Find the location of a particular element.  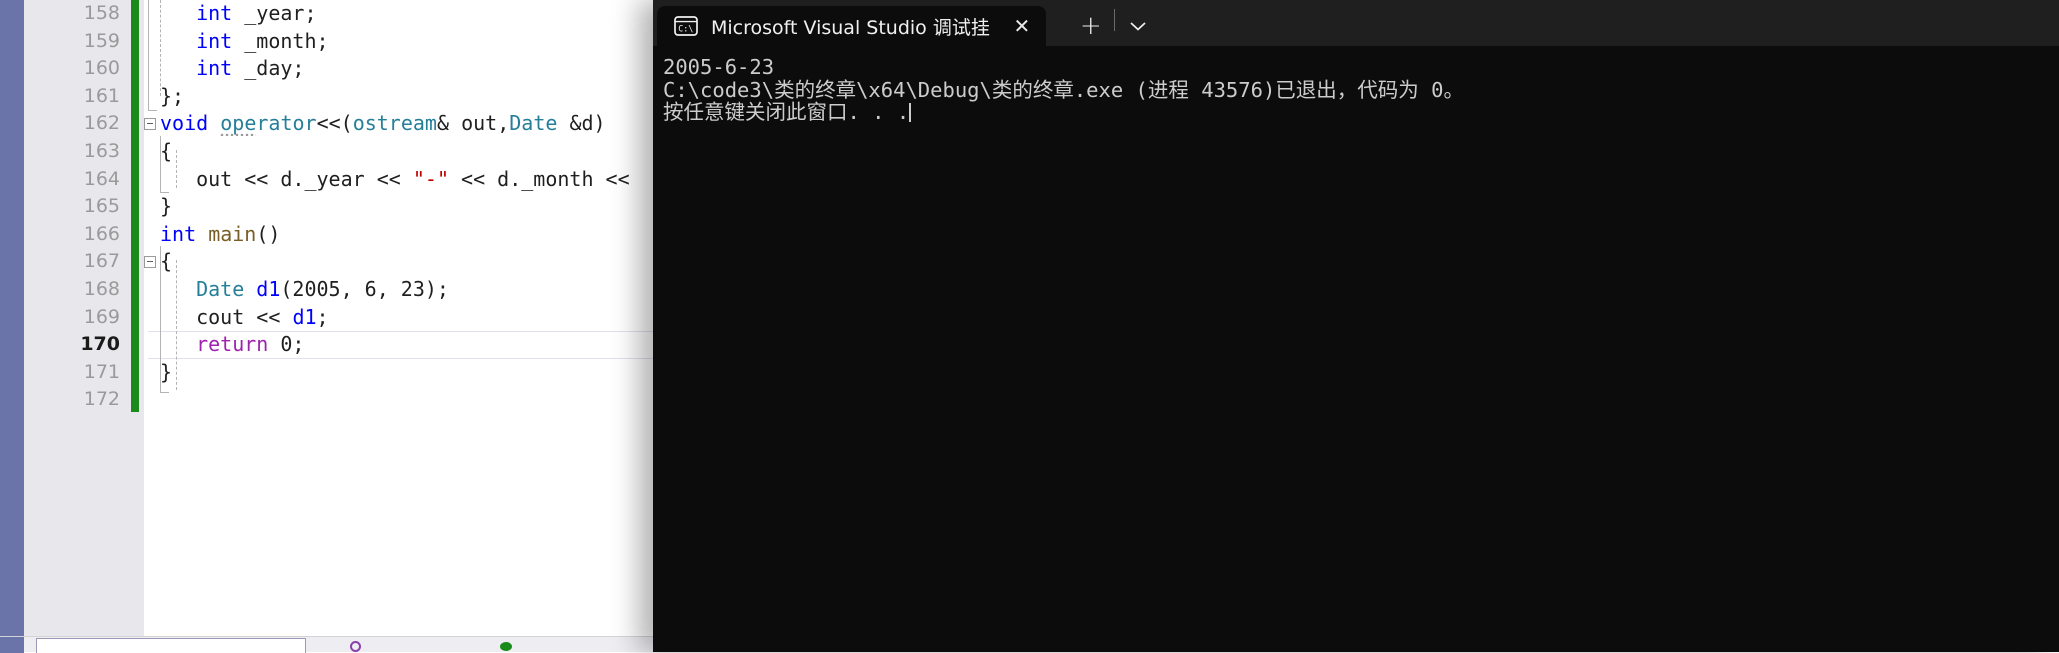

terminal-tab-bar: C:\ Microsoft Visual Studio 调试挂 ✕ + is located at coordinates (1356, 23).